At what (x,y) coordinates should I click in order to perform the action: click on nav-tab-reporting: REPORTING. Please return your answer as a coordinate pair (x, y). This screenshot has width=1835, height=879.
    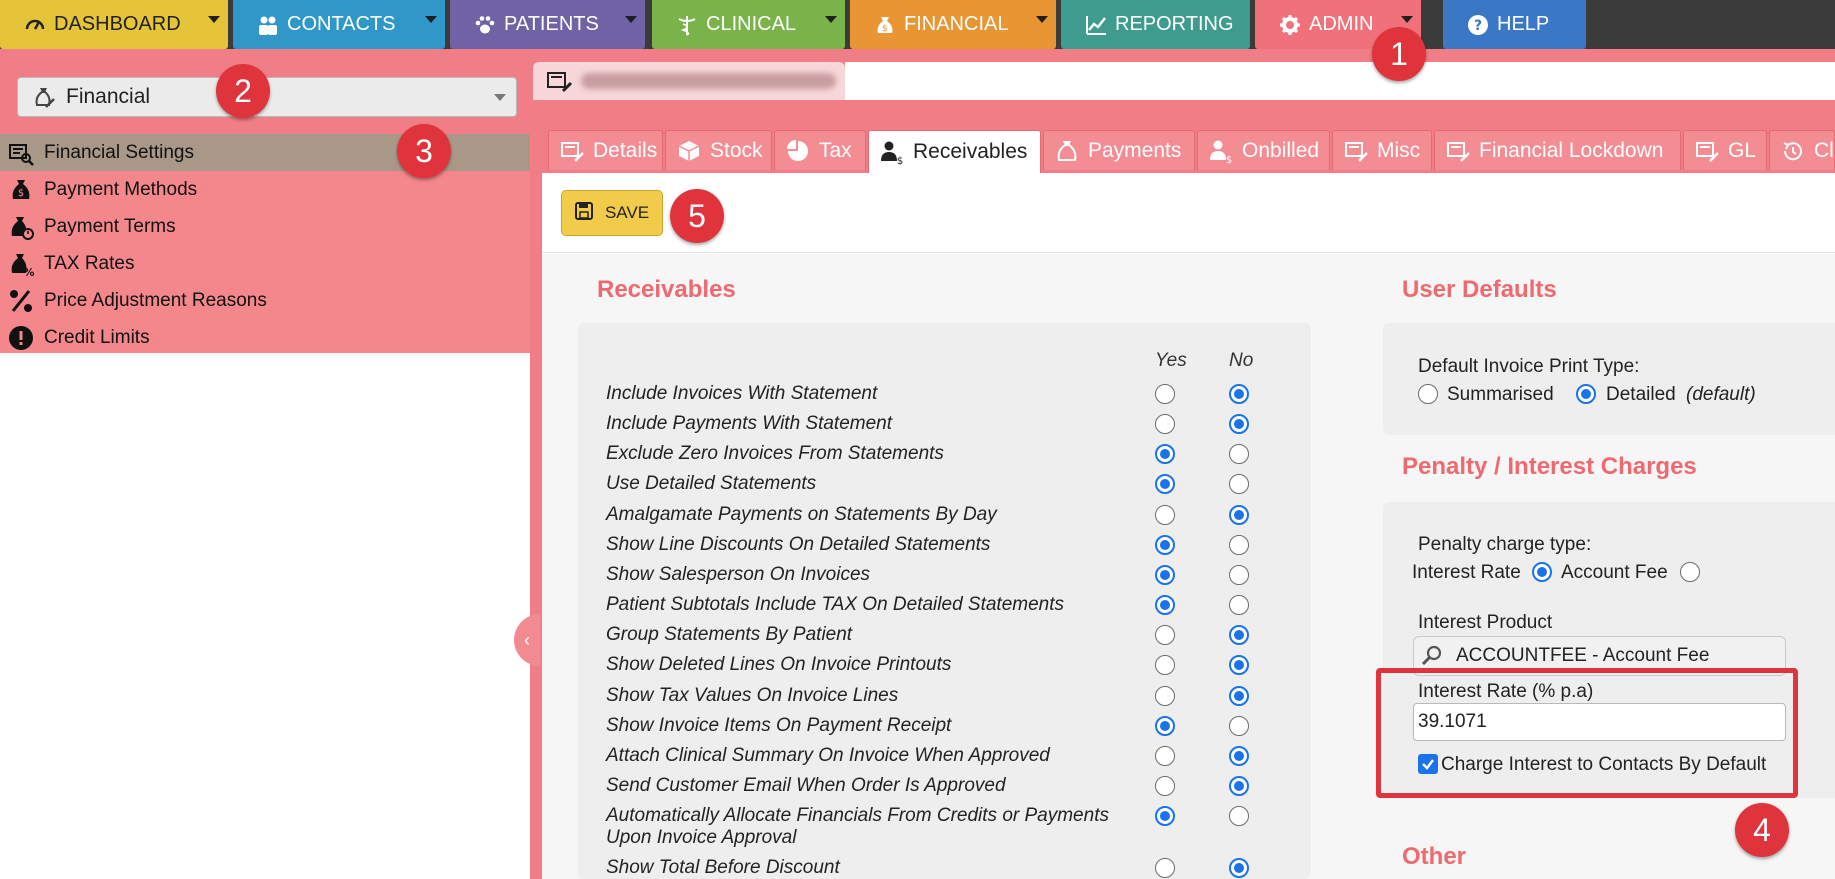
    Looking at the image, I should click on (1155, 24).